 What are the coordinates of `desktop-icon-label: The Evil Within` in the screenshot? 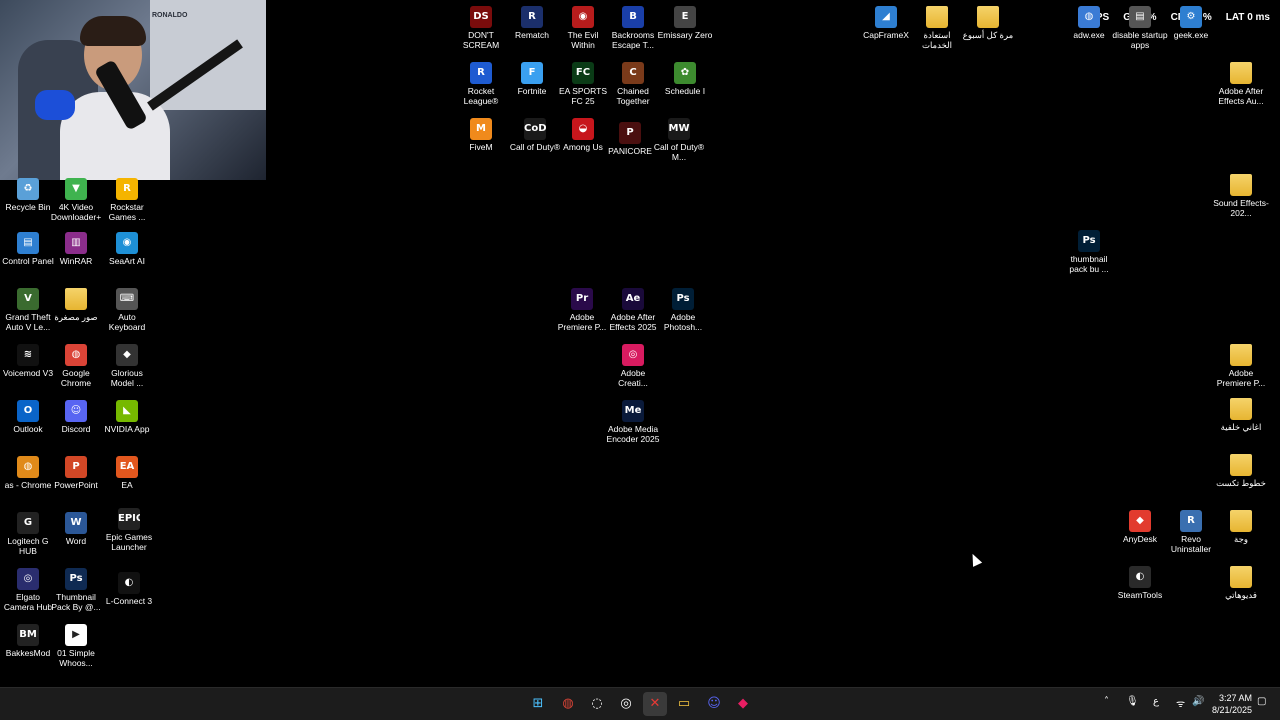 It's located at (583, 40).